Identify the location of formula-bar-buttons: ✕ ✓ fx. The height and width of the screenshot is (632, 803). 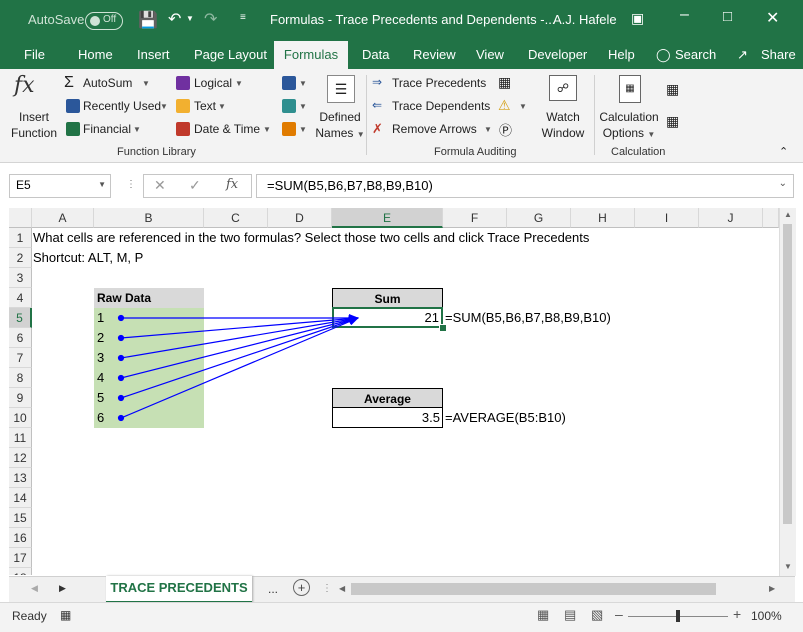
(197, 186).